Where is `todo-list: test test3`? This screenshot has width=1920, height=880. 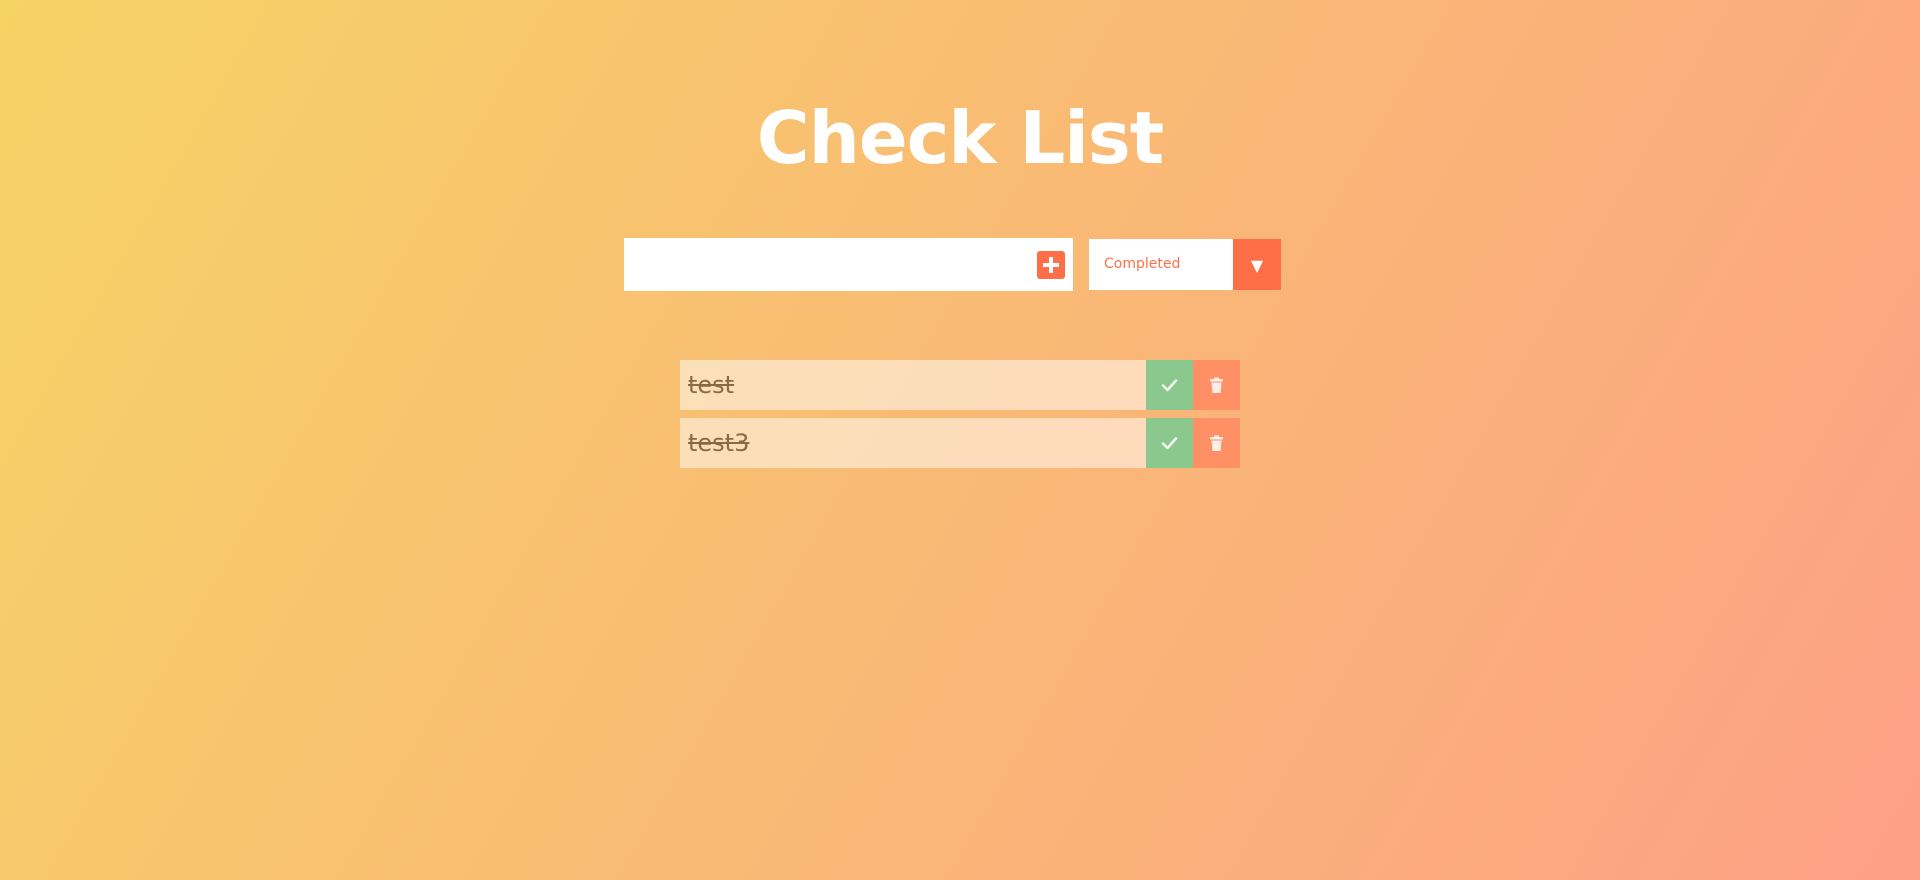 todo-list: test test3 is located at coordinates (960, 418).